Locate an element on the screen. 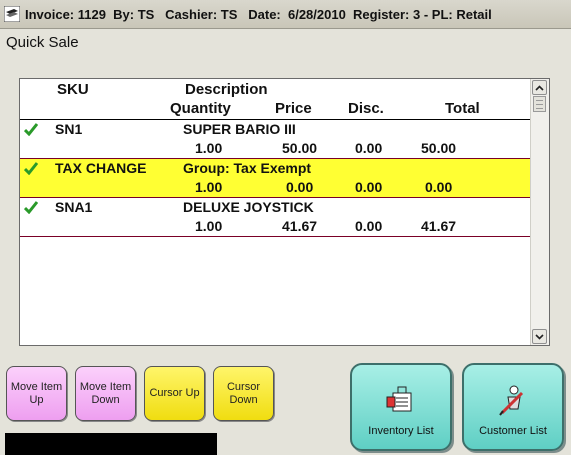 The width and height of the screenshot is (571, 455). row-description: SUPER BARIO III is located at coordinates (239, 129).